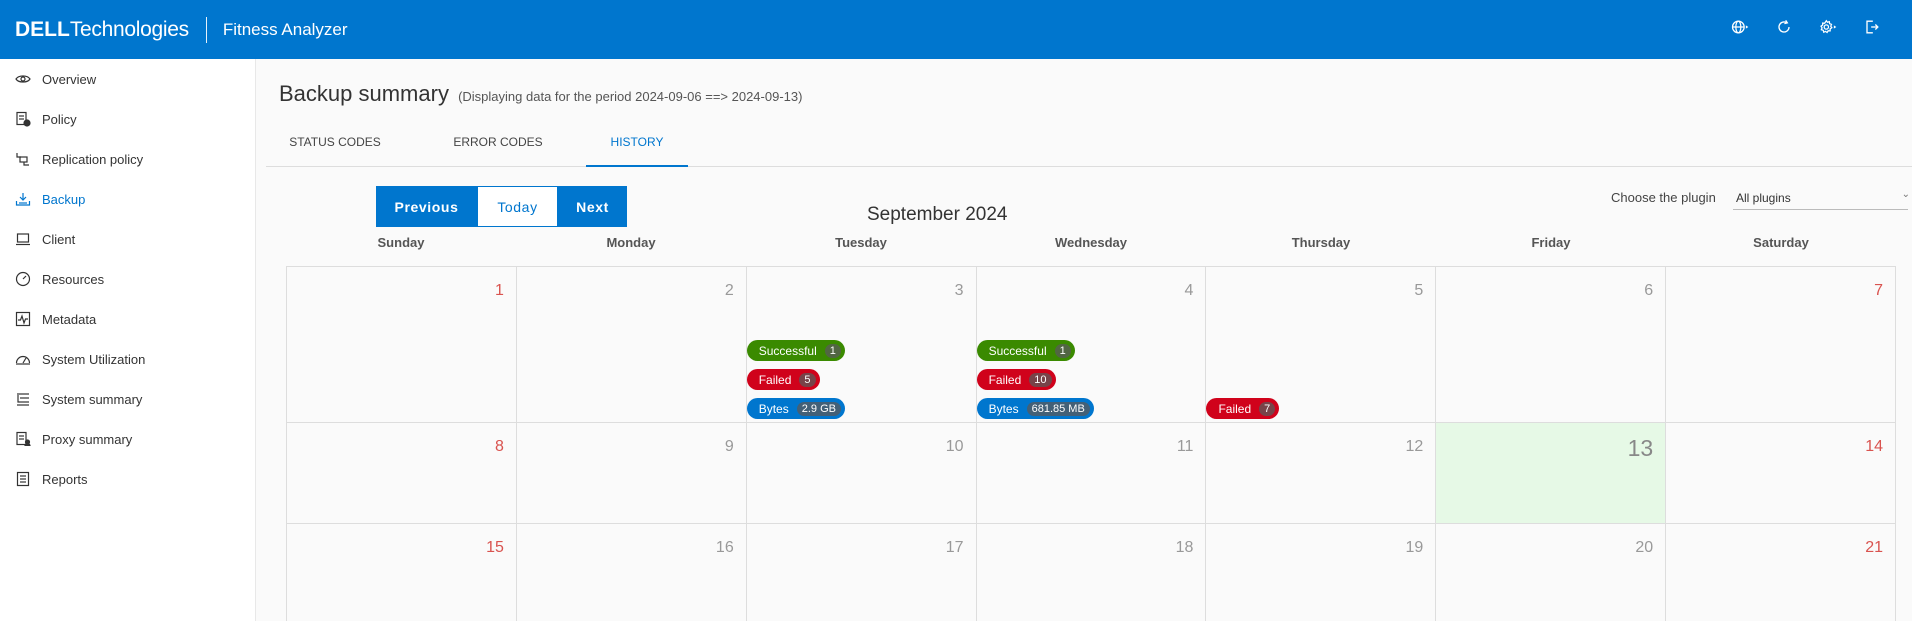 This screenshot has height=621, width=1912. What do you see at coordinates (402, 345) in the screenshot?
I see `calendar-day: 1` at bounding box center [402, 345].